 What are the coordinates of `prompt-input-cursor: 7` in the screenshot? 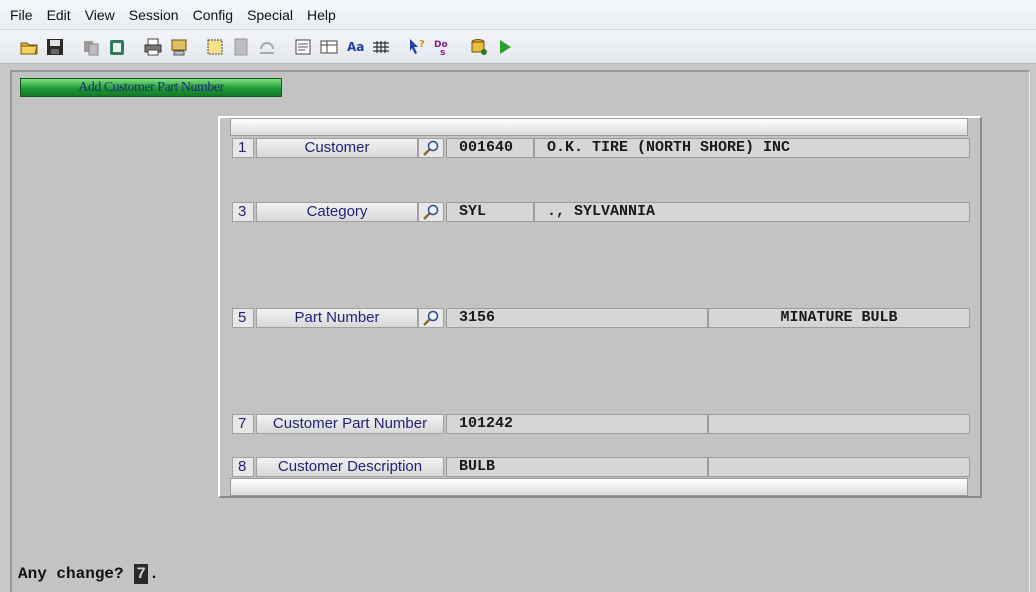 It's located at (141, 574).